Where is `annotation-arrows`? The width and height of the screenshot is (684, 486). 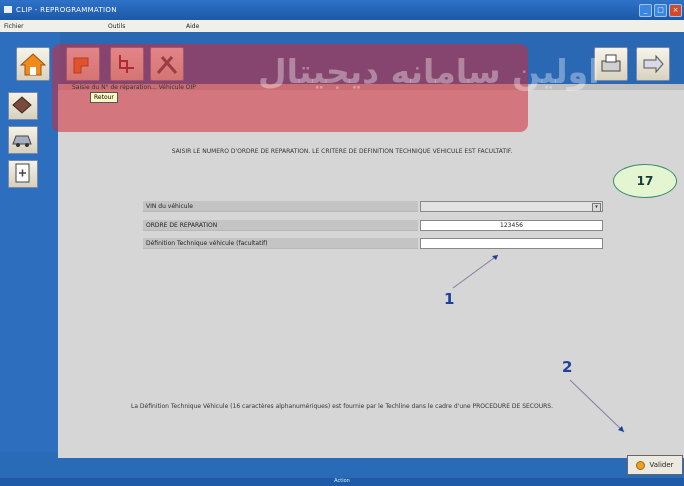
annotation-arrows is located at coordinates (538, 343).